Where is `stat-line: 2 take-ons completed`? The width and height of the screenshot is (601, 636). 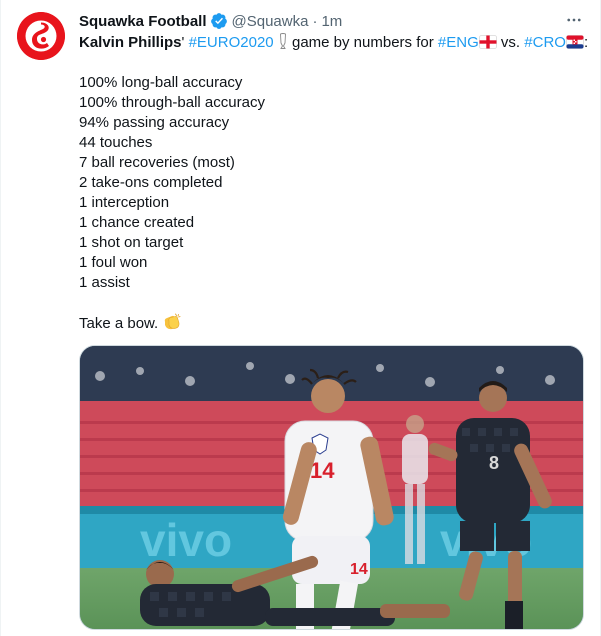
stat-line: 2 take-ons completed is located at coordinates (151, 182).